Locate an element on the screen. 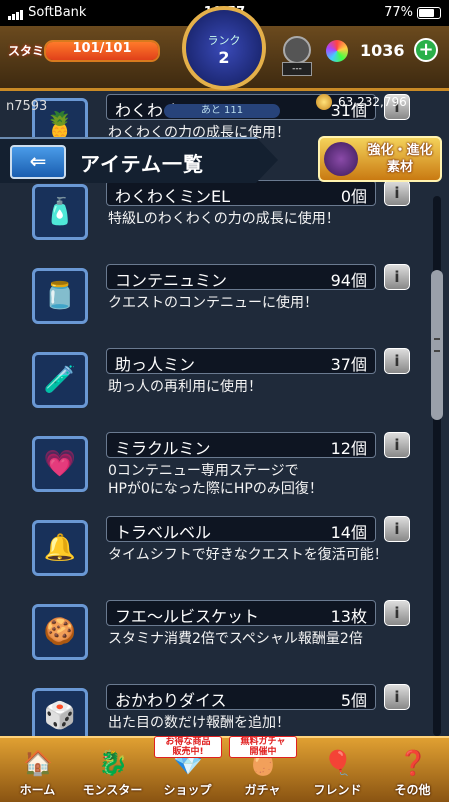  nav-item: ❓ その他 is located at coordinates (412, 770).